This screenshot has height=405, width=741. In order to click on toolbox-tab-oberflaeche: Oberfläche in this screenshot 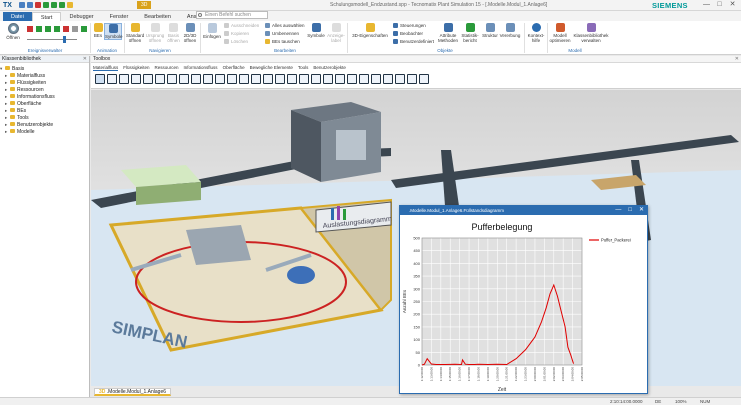, I will do `click(234, 68)`.